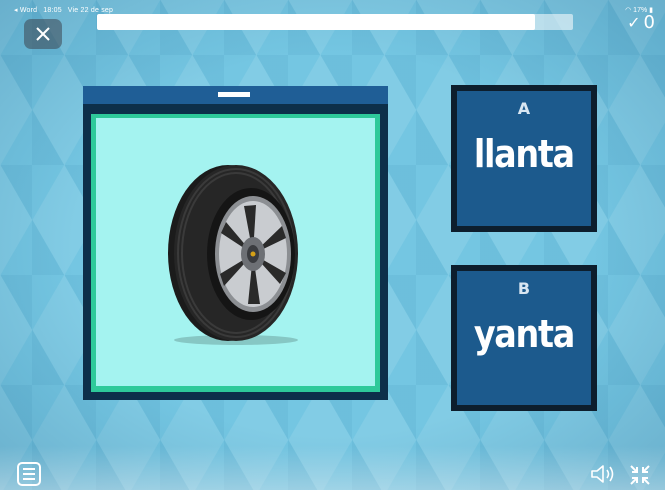 The width and height of the screenshot is (665, 490). I want to click on close-icon, so click(43, 34).